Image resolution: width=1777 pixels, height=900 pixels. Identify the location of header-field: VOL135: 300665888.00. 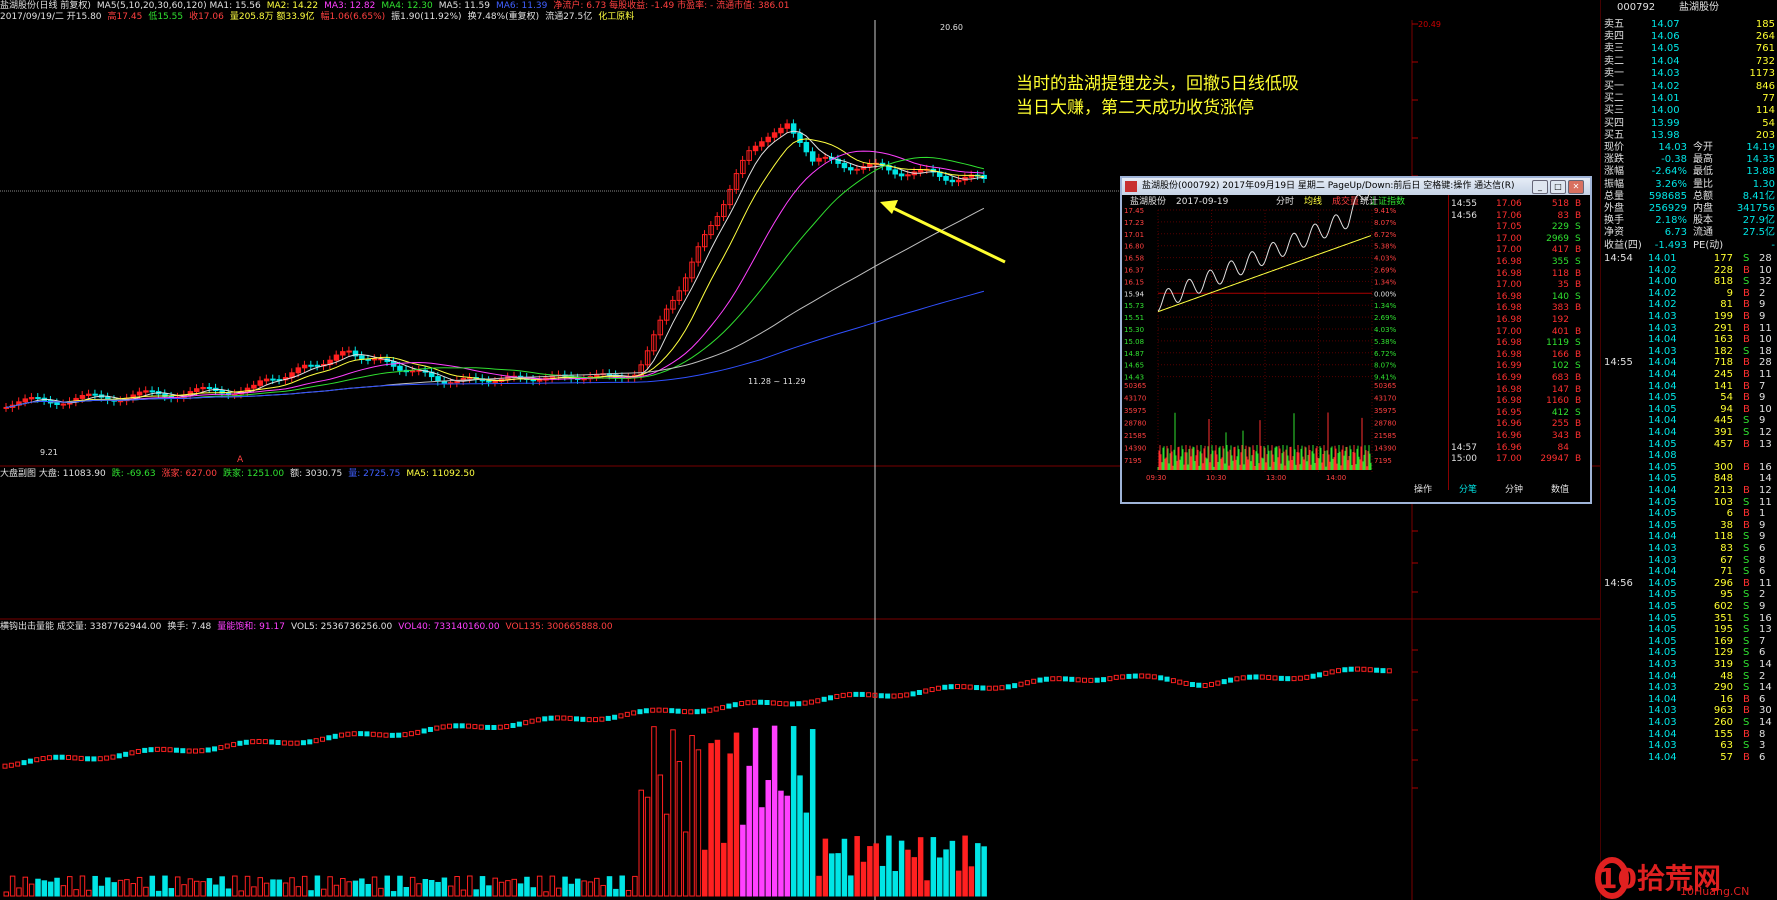
(559, 627).